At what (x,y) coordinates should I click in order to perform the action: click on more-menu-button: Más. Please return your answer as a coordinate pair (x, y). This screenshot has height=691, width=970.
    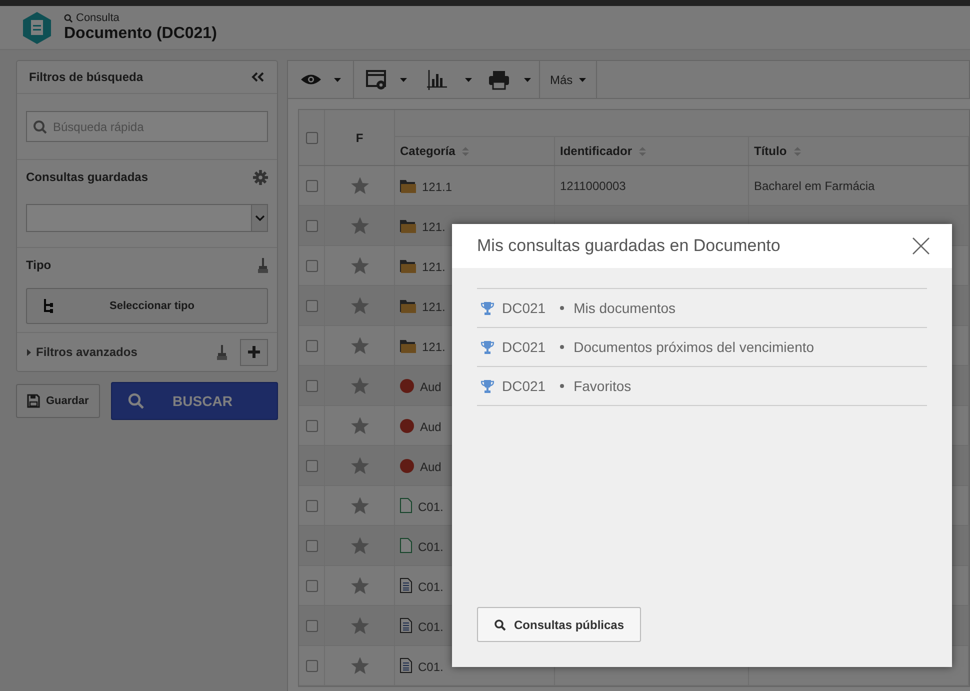
    Looking at the image, I should click on (568, 79).